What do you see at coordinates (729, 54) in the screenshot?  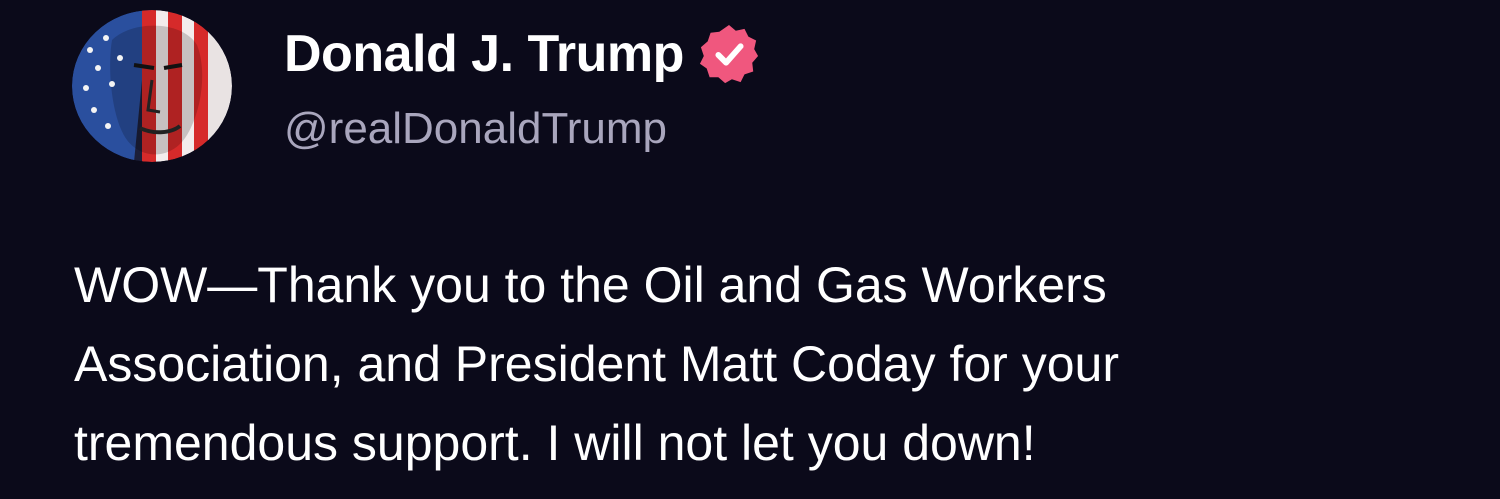 I see `verified-badge-icon` at bounding box center [729, 54].